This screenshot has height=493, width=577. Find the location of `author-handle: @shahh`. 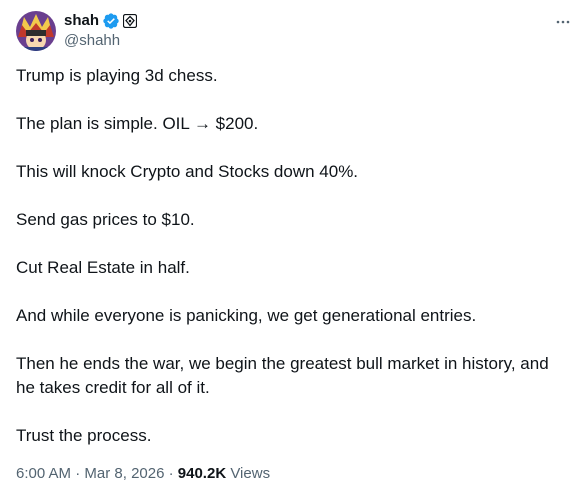

author-handle: @shahh is located at coordinates (100, 41).